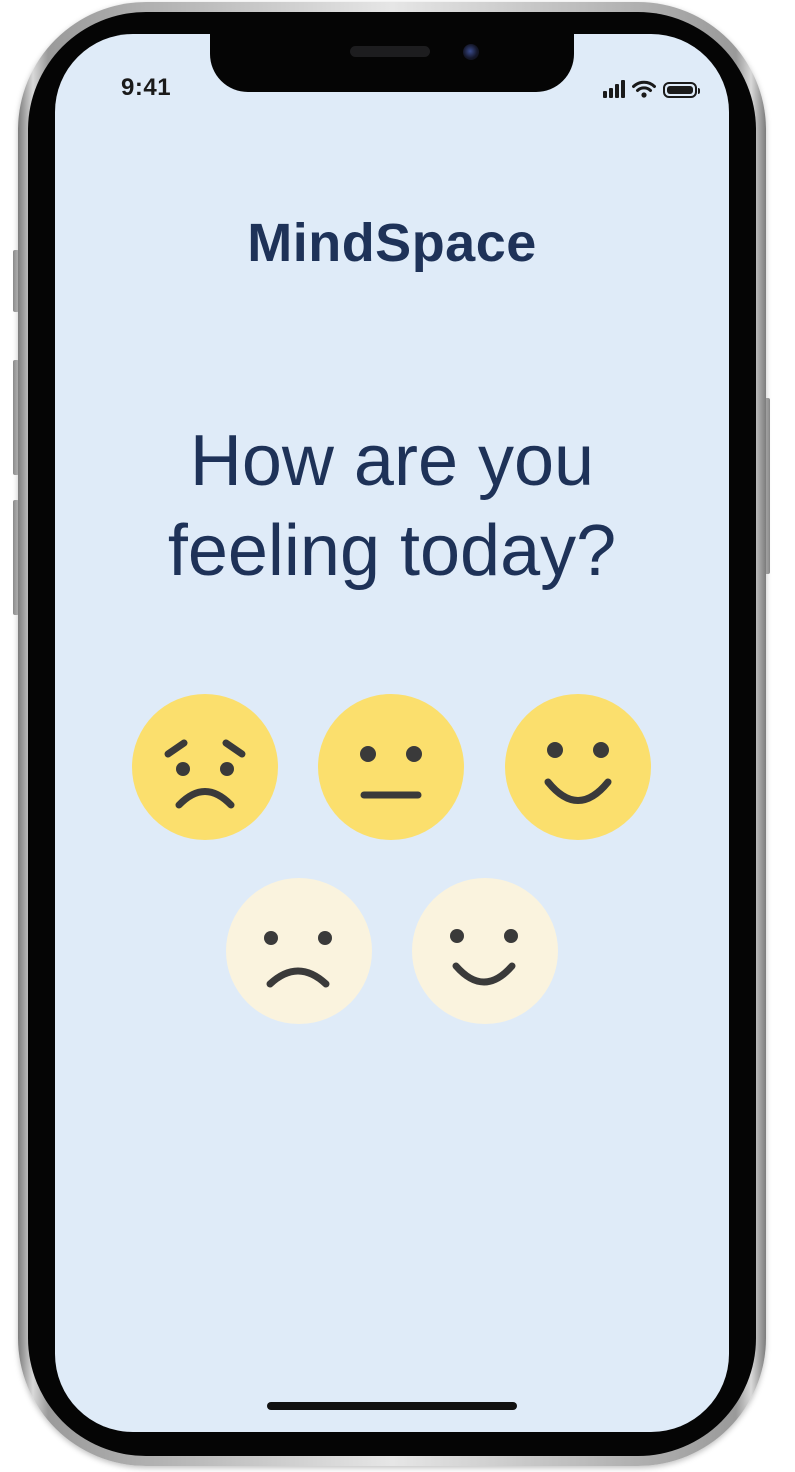 The width and height of the screenshot is (795, 1472). Describe the element at coordinates (392, 551) in the screenshot. I see `mood-prompt-line-2: feeling today?` at that location.